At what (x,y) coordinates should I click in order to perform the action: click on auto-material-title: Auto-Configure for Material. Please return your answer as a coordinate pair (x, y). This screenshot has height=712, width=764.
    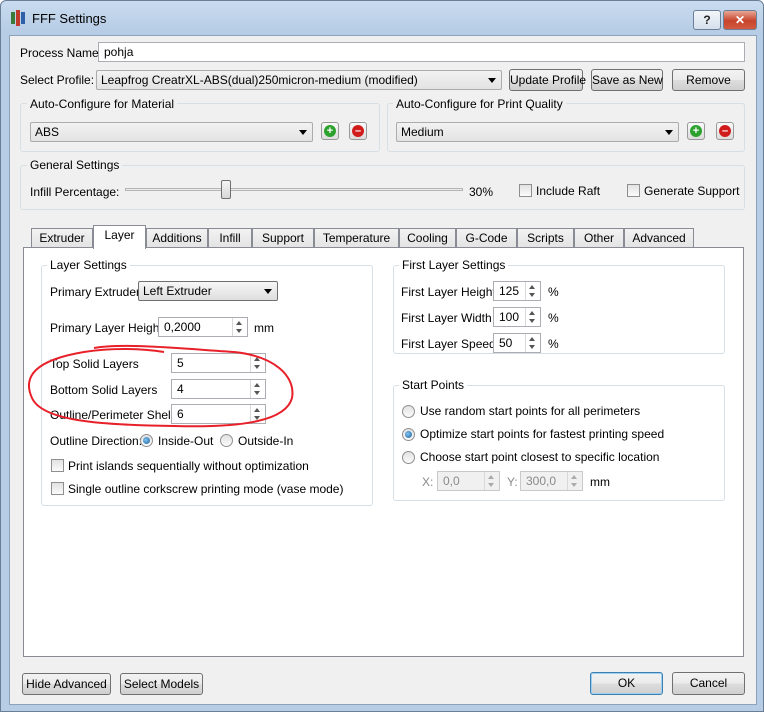
    Looking at the image, I should click on (102, 104).